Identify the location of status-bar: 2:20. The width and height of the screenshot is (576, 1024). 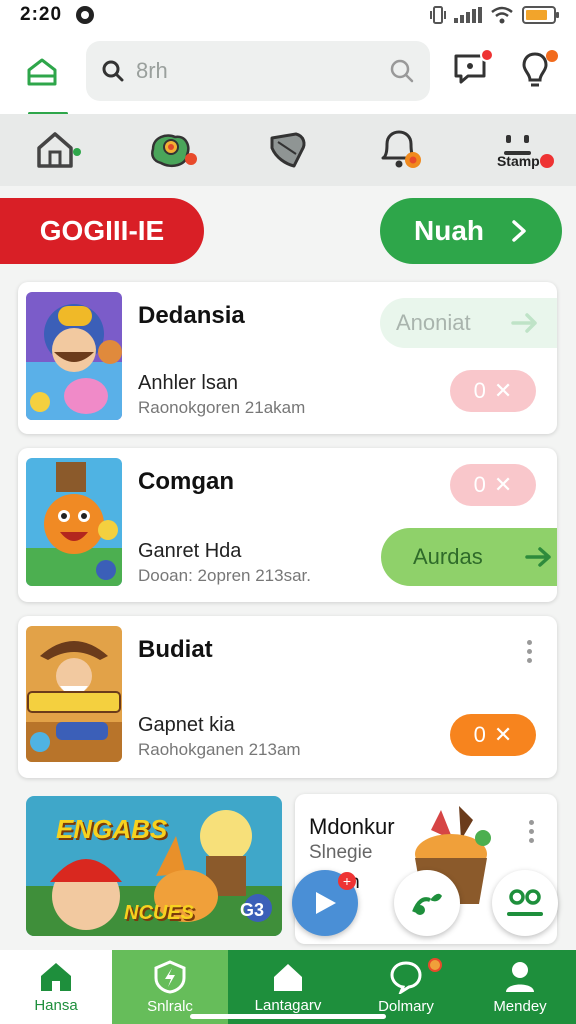
(288, 15).